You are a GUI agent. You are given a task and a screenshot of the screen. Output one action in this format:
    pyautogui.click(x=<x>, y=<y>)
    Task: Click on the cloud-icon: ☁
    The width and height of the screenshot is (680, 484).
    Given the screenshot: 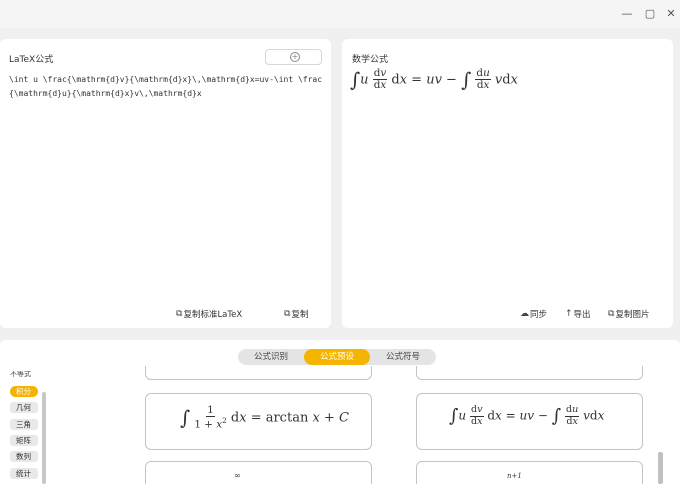 What is the action you would take?
    pyautogui.click(x=524, y=314)
    